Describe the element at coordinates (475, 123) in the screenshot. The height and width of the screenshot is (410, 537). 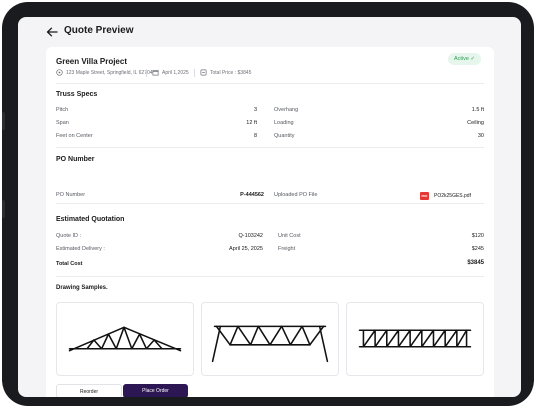
I see `spec-value: Ceiling` at that location.